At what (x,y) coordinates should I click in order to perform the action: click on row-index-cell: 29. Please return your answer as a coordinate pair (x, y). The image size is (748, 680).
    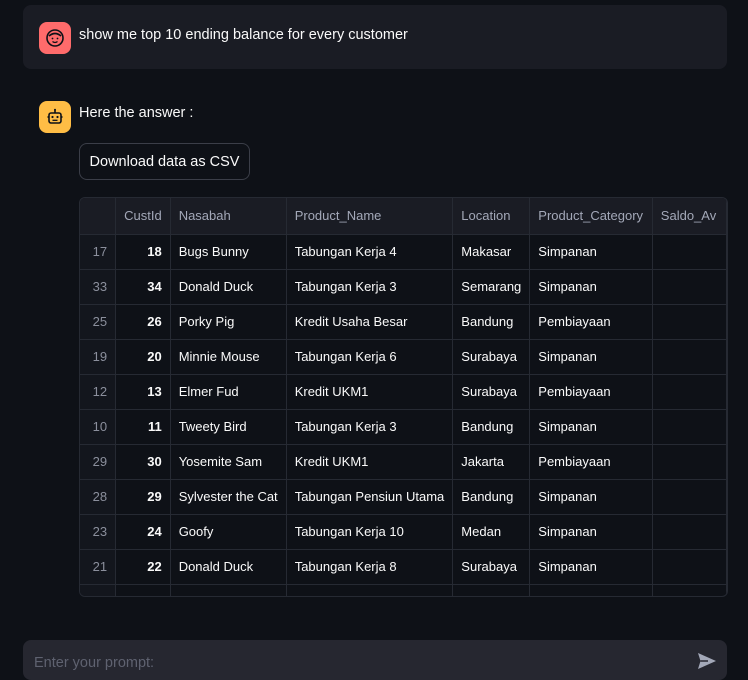
    Looking at the image, I should click on (98, 462).